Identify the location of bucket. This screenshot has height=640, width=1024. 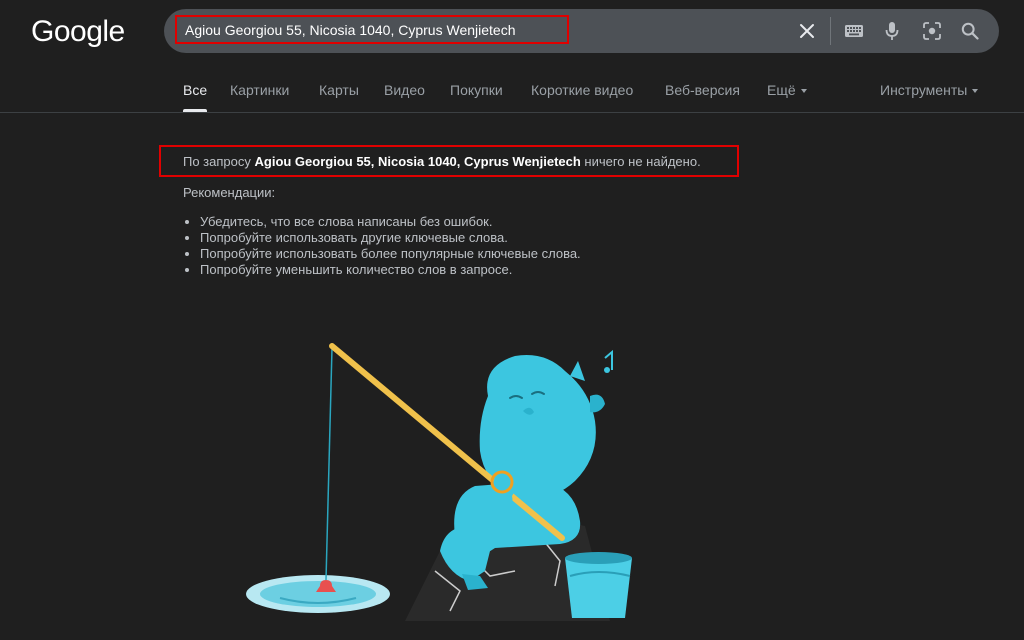
(598, 588).